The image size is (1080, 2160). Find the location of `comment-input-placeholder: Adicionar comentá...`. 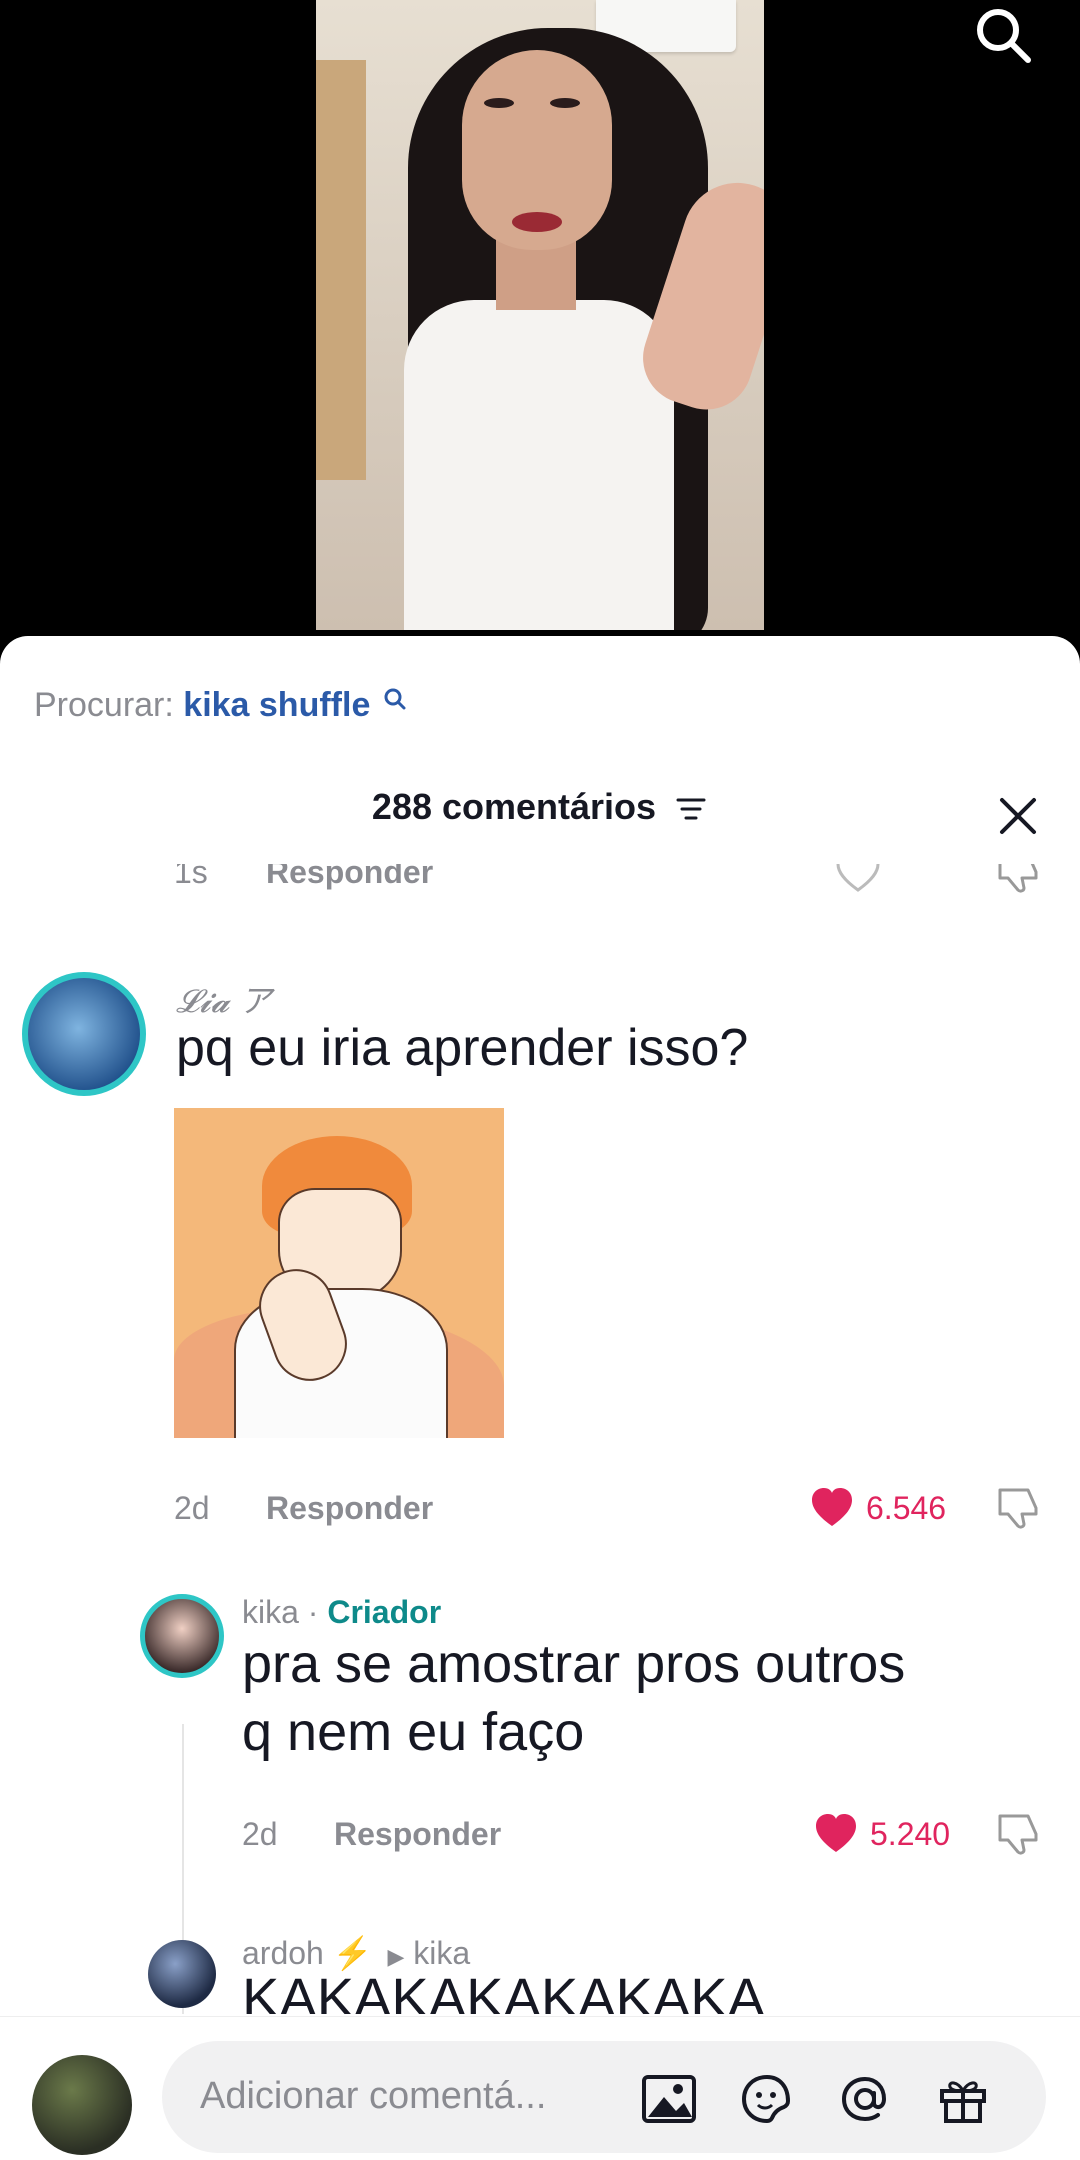

comment-input-placeholder: Adicionar comentá... is located at coordinates (373, 2096).